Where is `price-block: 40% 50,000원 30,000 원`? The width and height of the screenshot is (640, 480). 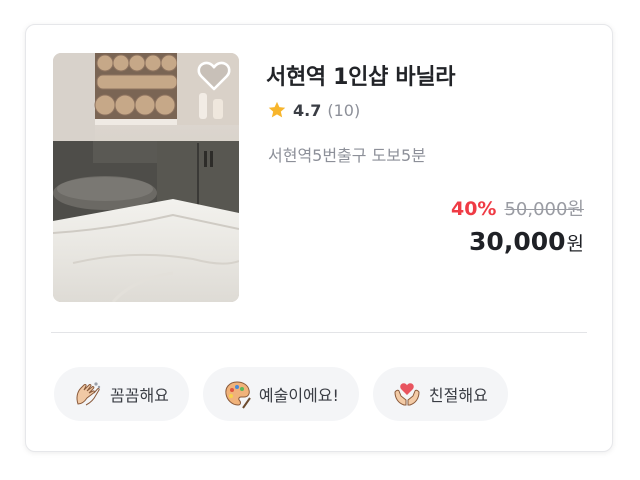 price-block: 40% 50,000원 30,000 원 is located at coordinates (517, 225).